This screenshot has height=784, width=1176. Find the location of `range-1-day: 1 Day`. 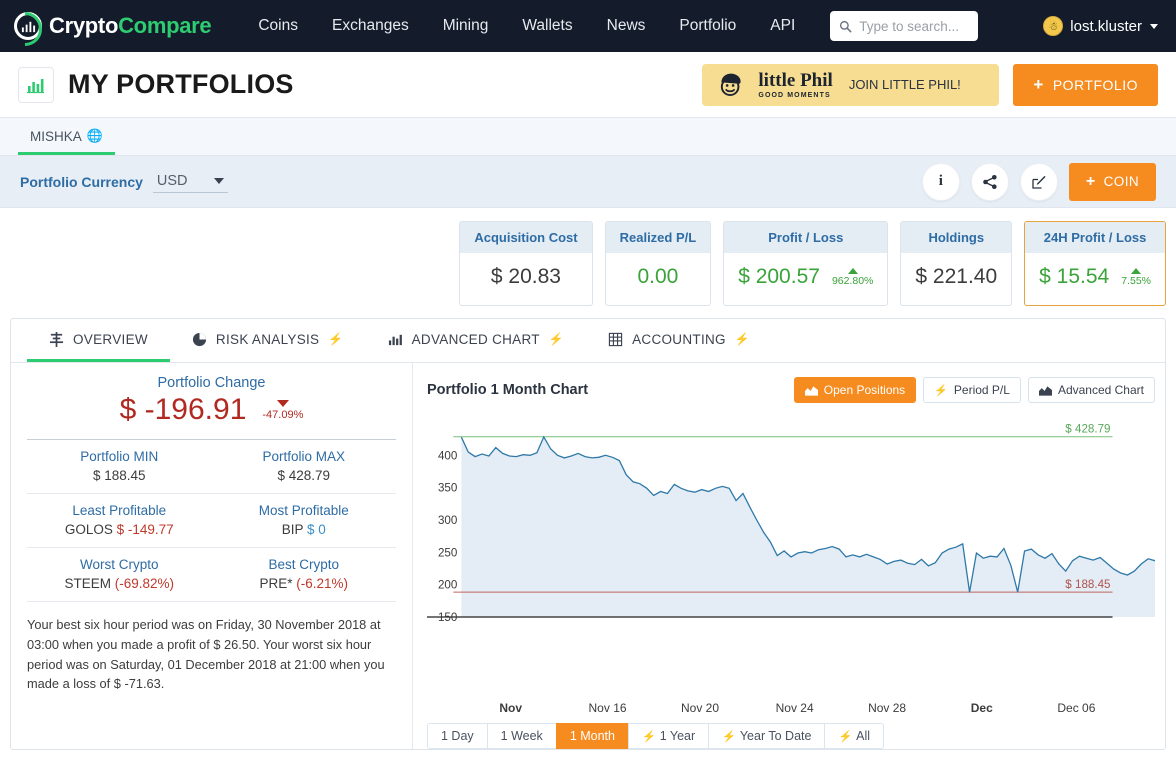

range-1-day: 1 Day is located at coordinates (457, 736).